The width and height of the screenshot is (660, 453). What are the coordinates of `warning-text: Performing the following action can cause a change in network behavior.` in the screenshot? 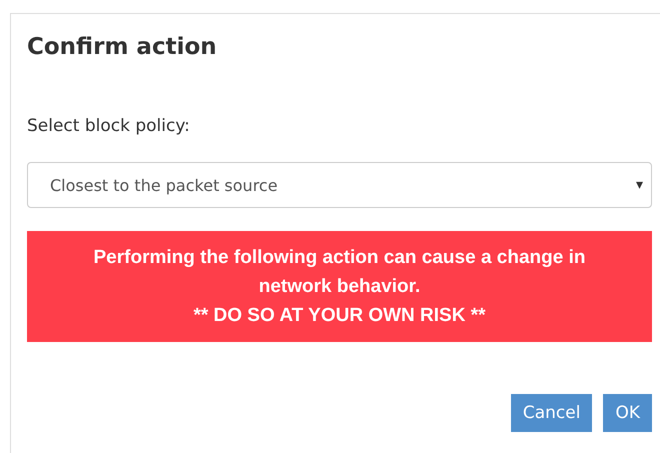 It's located at (339, 272).